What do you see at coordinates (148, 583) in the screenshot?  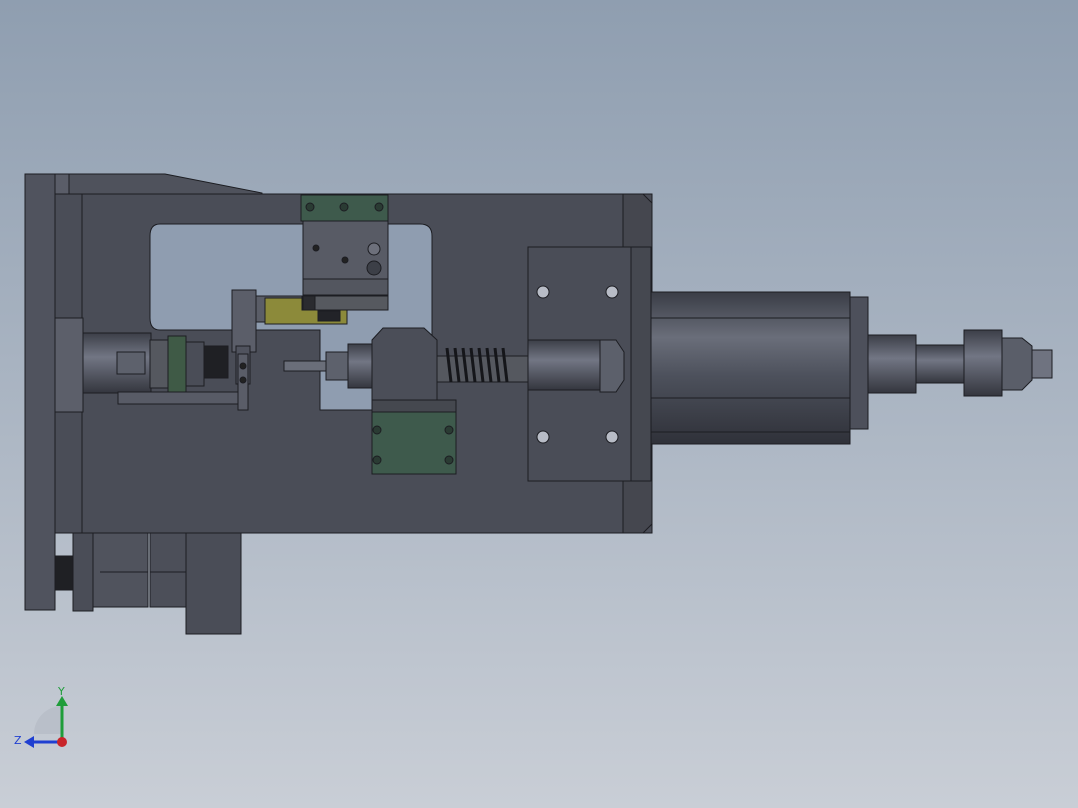 I see `lower-brackets` at bounding box center [148, 583].